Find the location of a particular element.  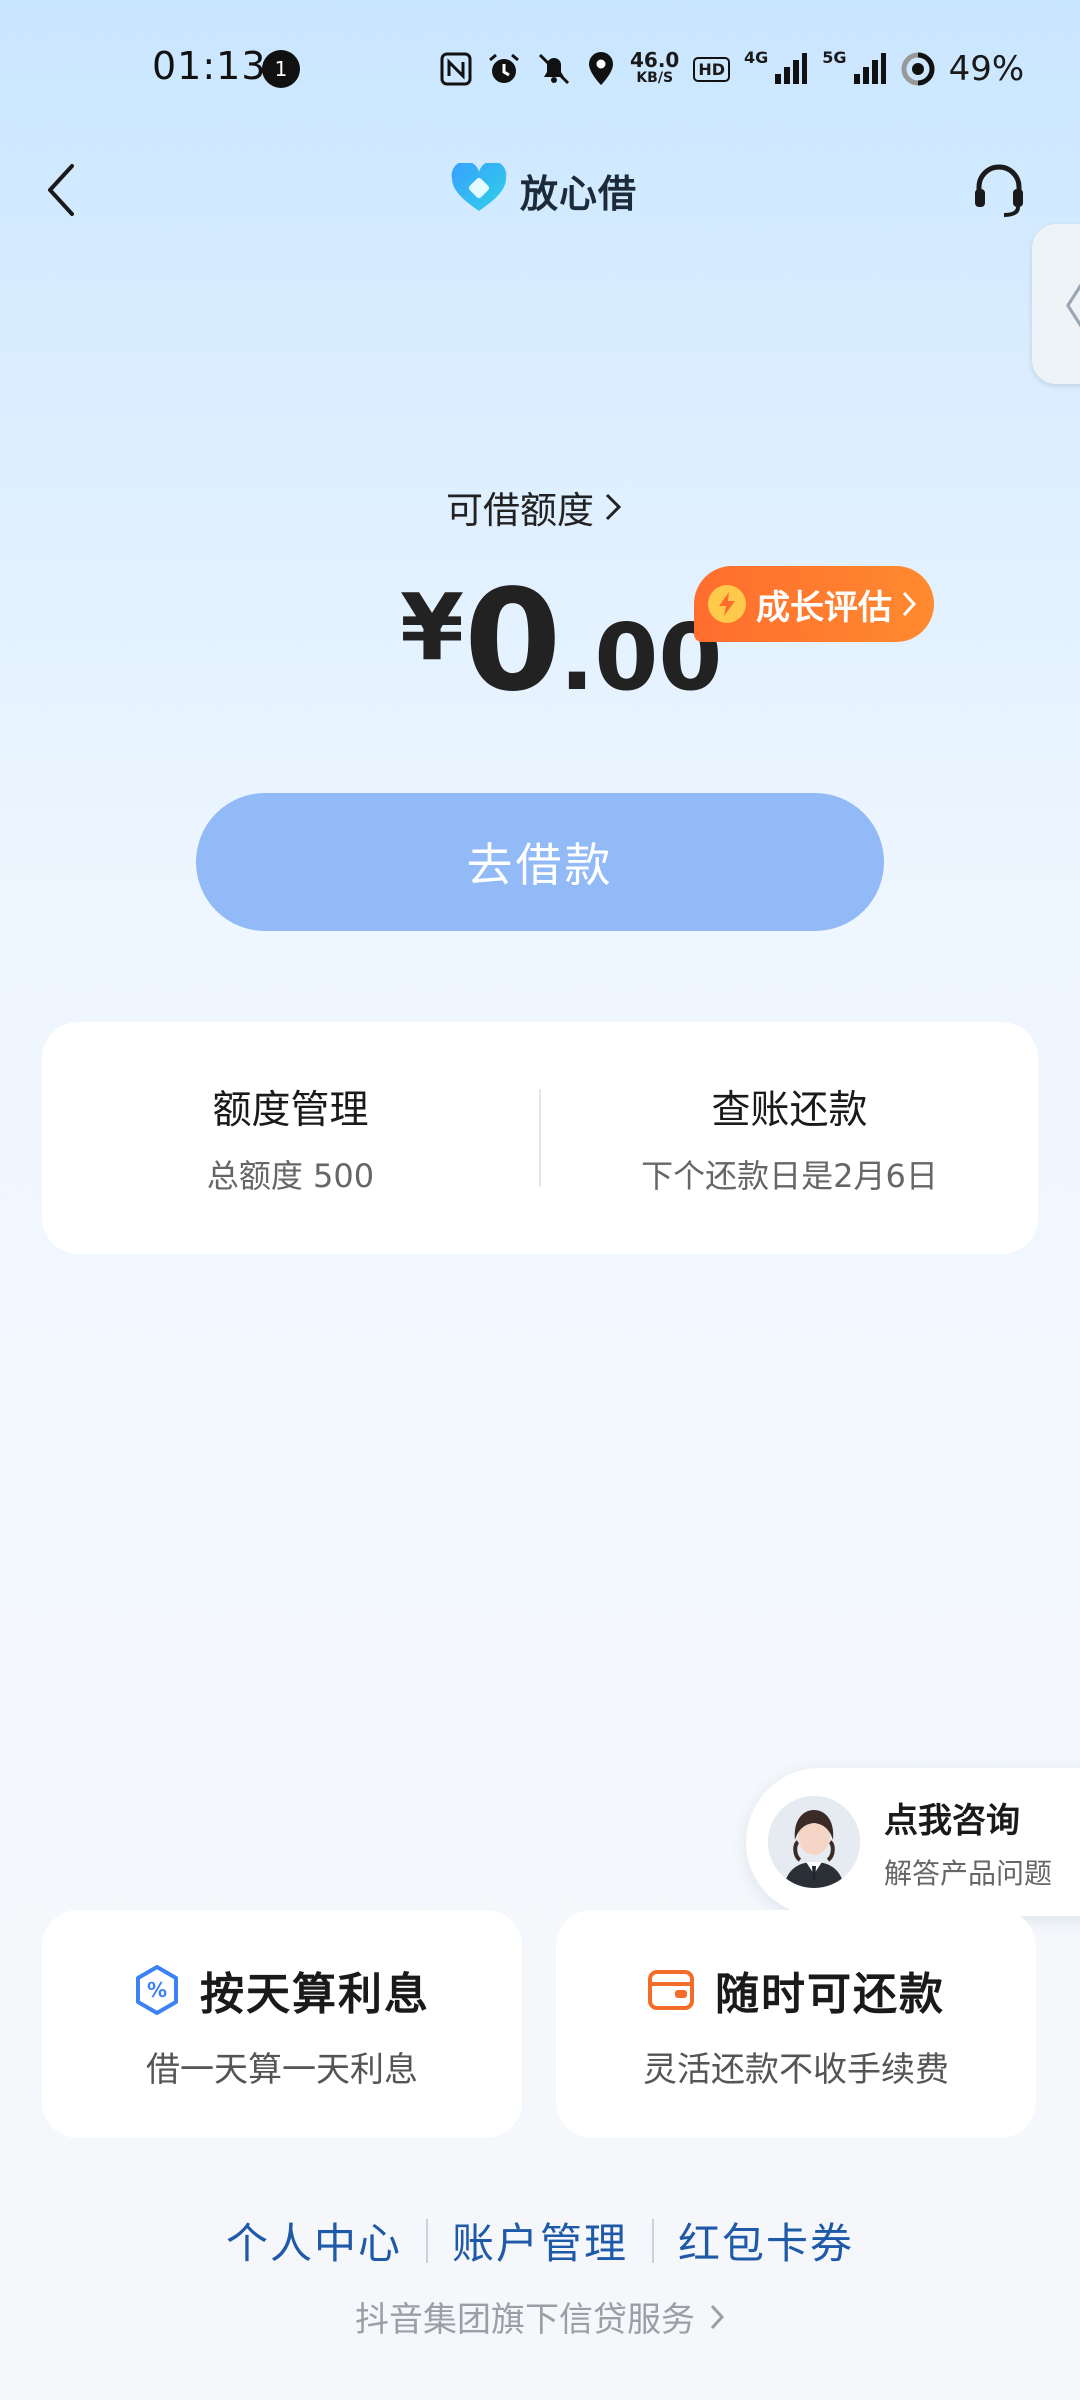

personal-center-link: 个人中心 is located at coordinates (314, 2240).